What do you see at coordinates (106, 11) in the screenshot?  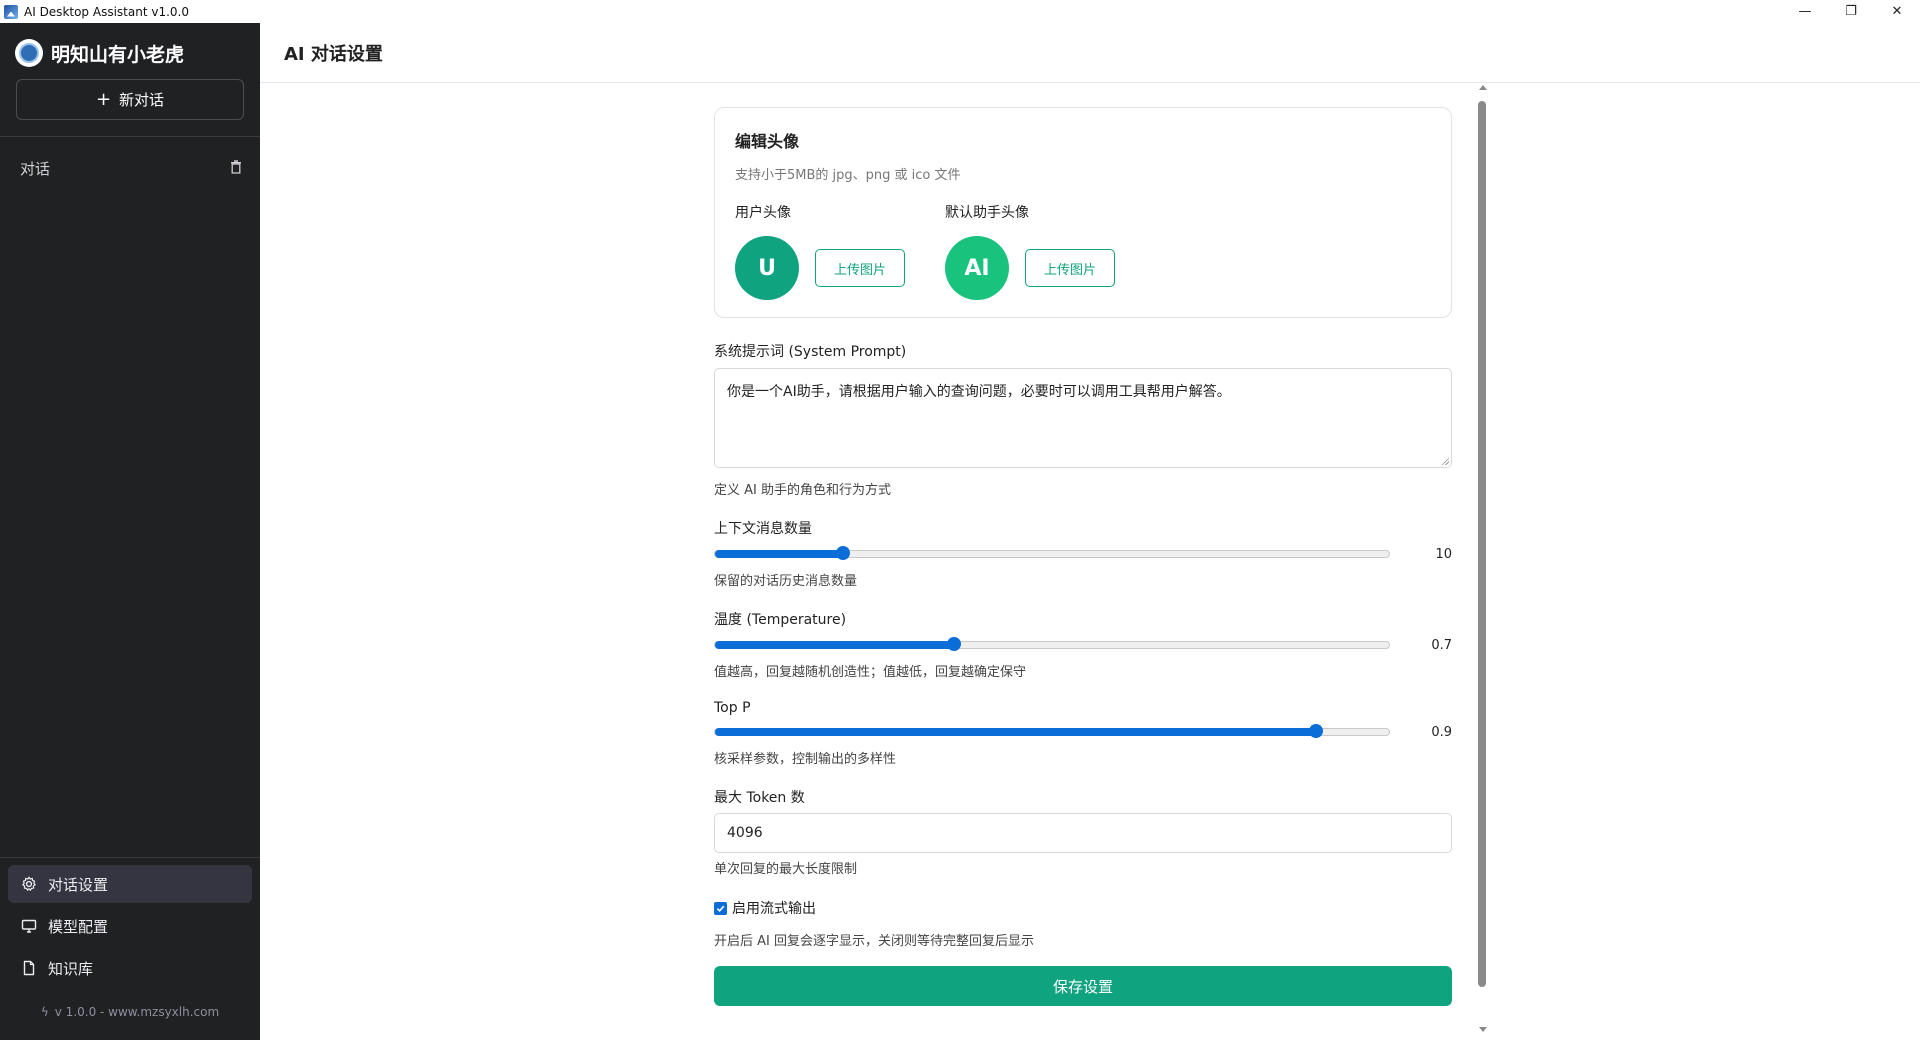 I see `window-title: AI Desktop Assistant v1.0.0` at bounding box center [106, 11].